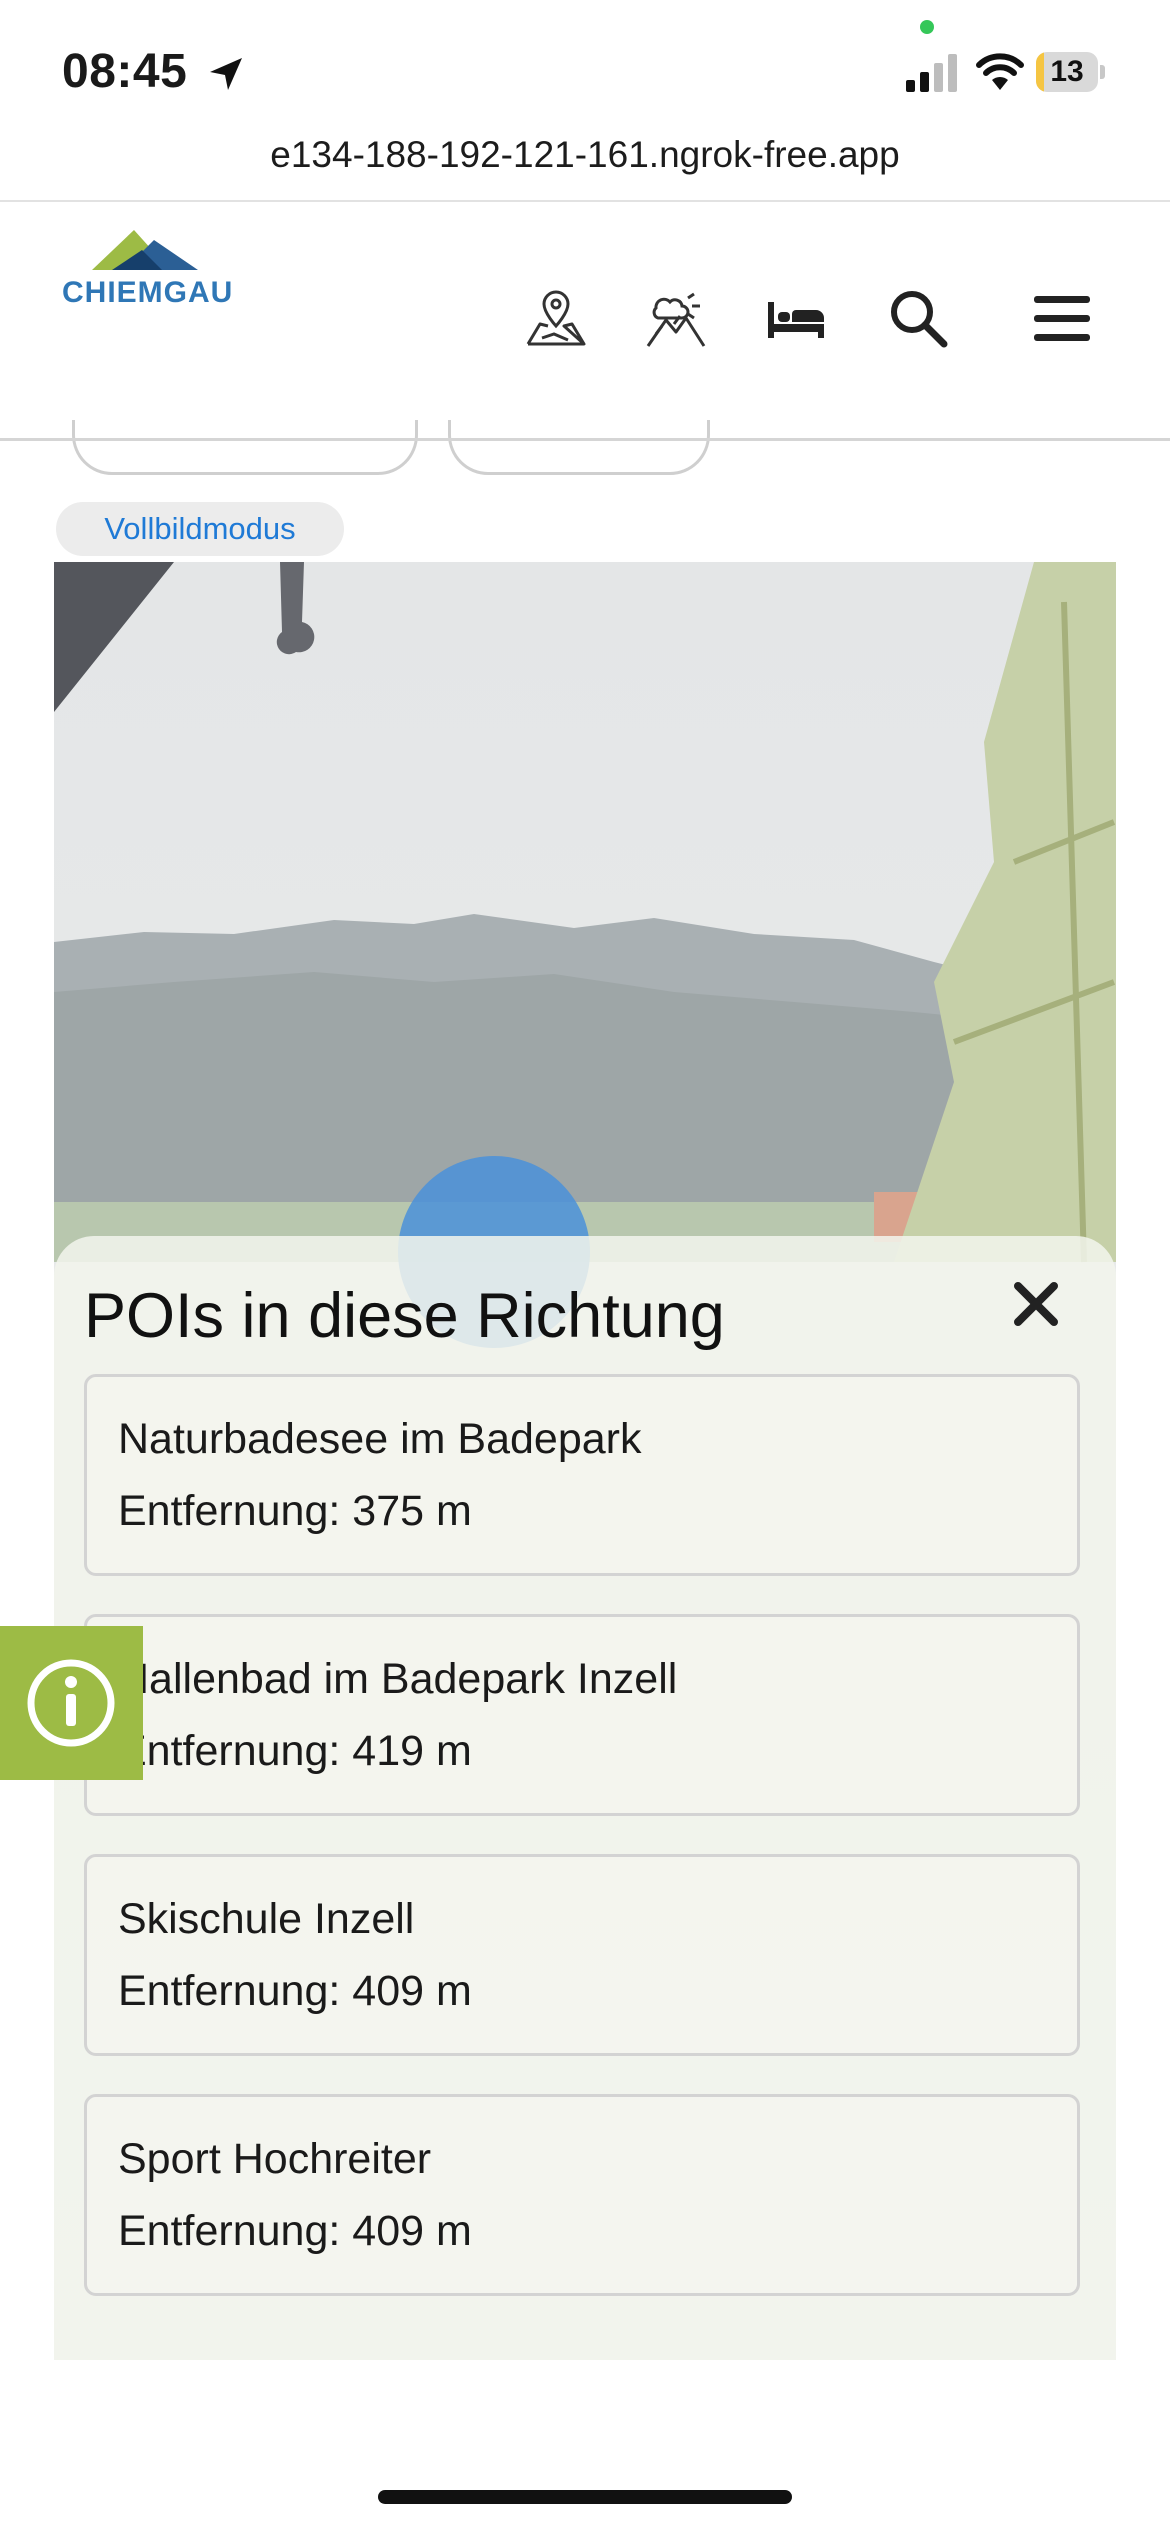 The image size is (1170, 2532). I want to click on clock: 08:45, so click(125, 71).